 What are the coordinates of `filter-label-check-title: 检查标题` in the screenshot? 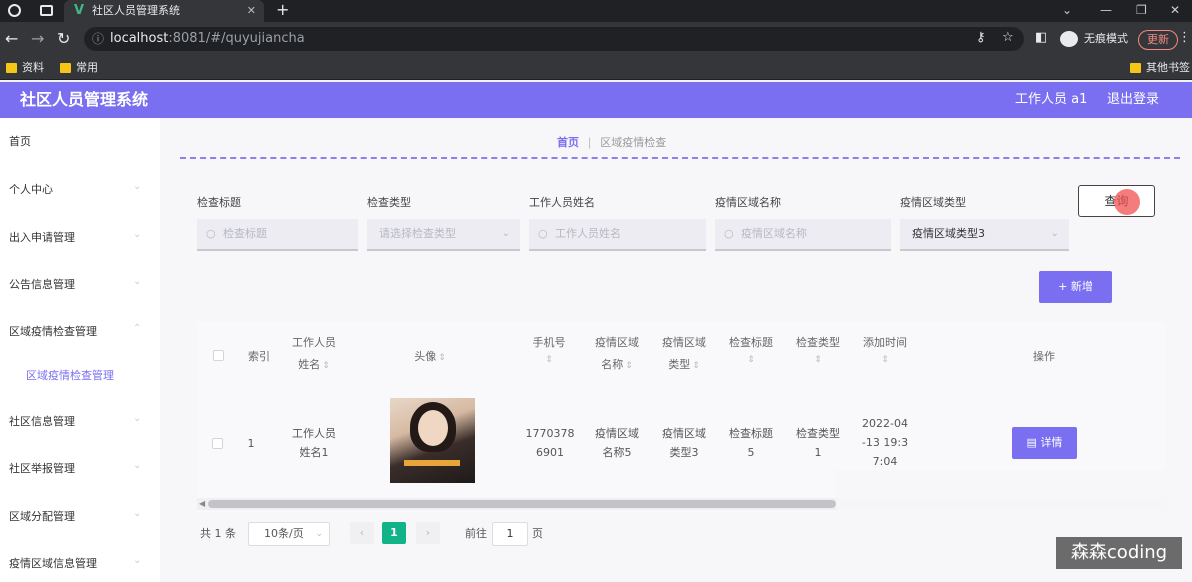 It's located at (219, 202).